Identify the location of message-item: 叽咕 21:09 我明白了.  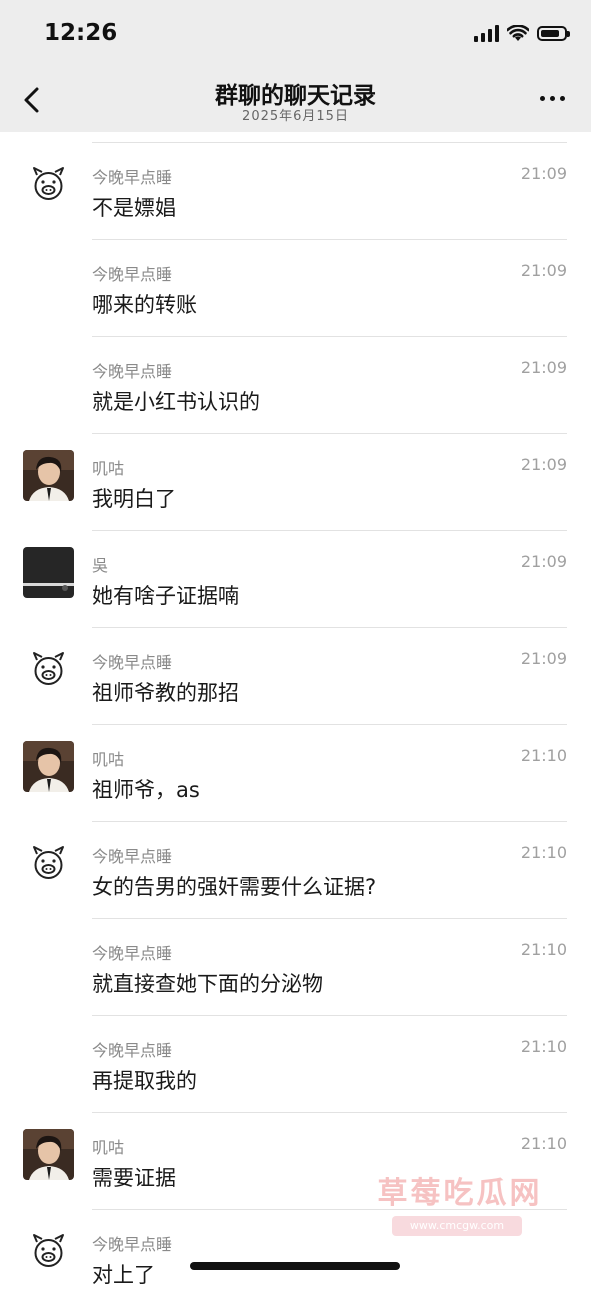
(295, 471).